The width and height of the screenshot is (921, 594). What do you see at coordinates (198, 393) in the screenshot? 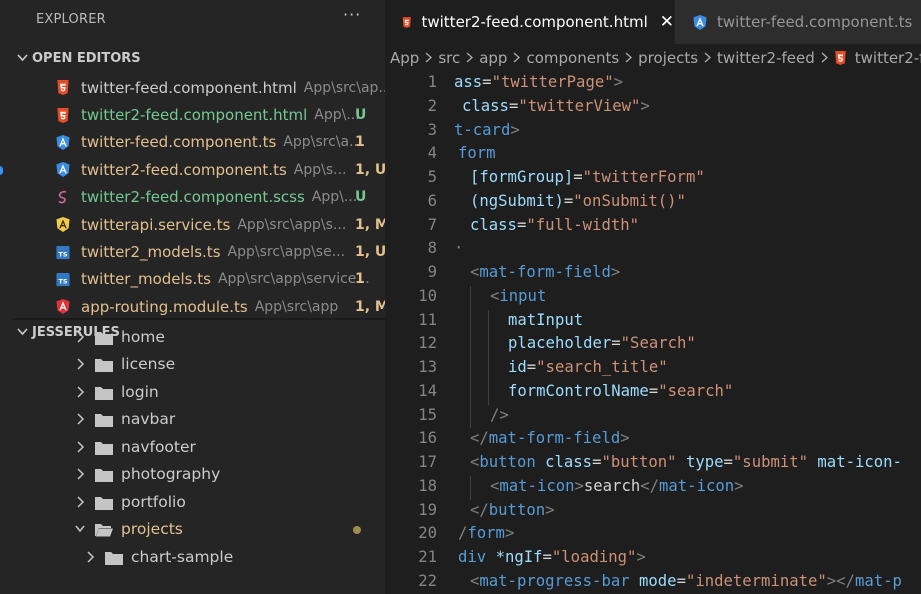
I see `tree-folder-login: login` at bounding box center [198, 393].